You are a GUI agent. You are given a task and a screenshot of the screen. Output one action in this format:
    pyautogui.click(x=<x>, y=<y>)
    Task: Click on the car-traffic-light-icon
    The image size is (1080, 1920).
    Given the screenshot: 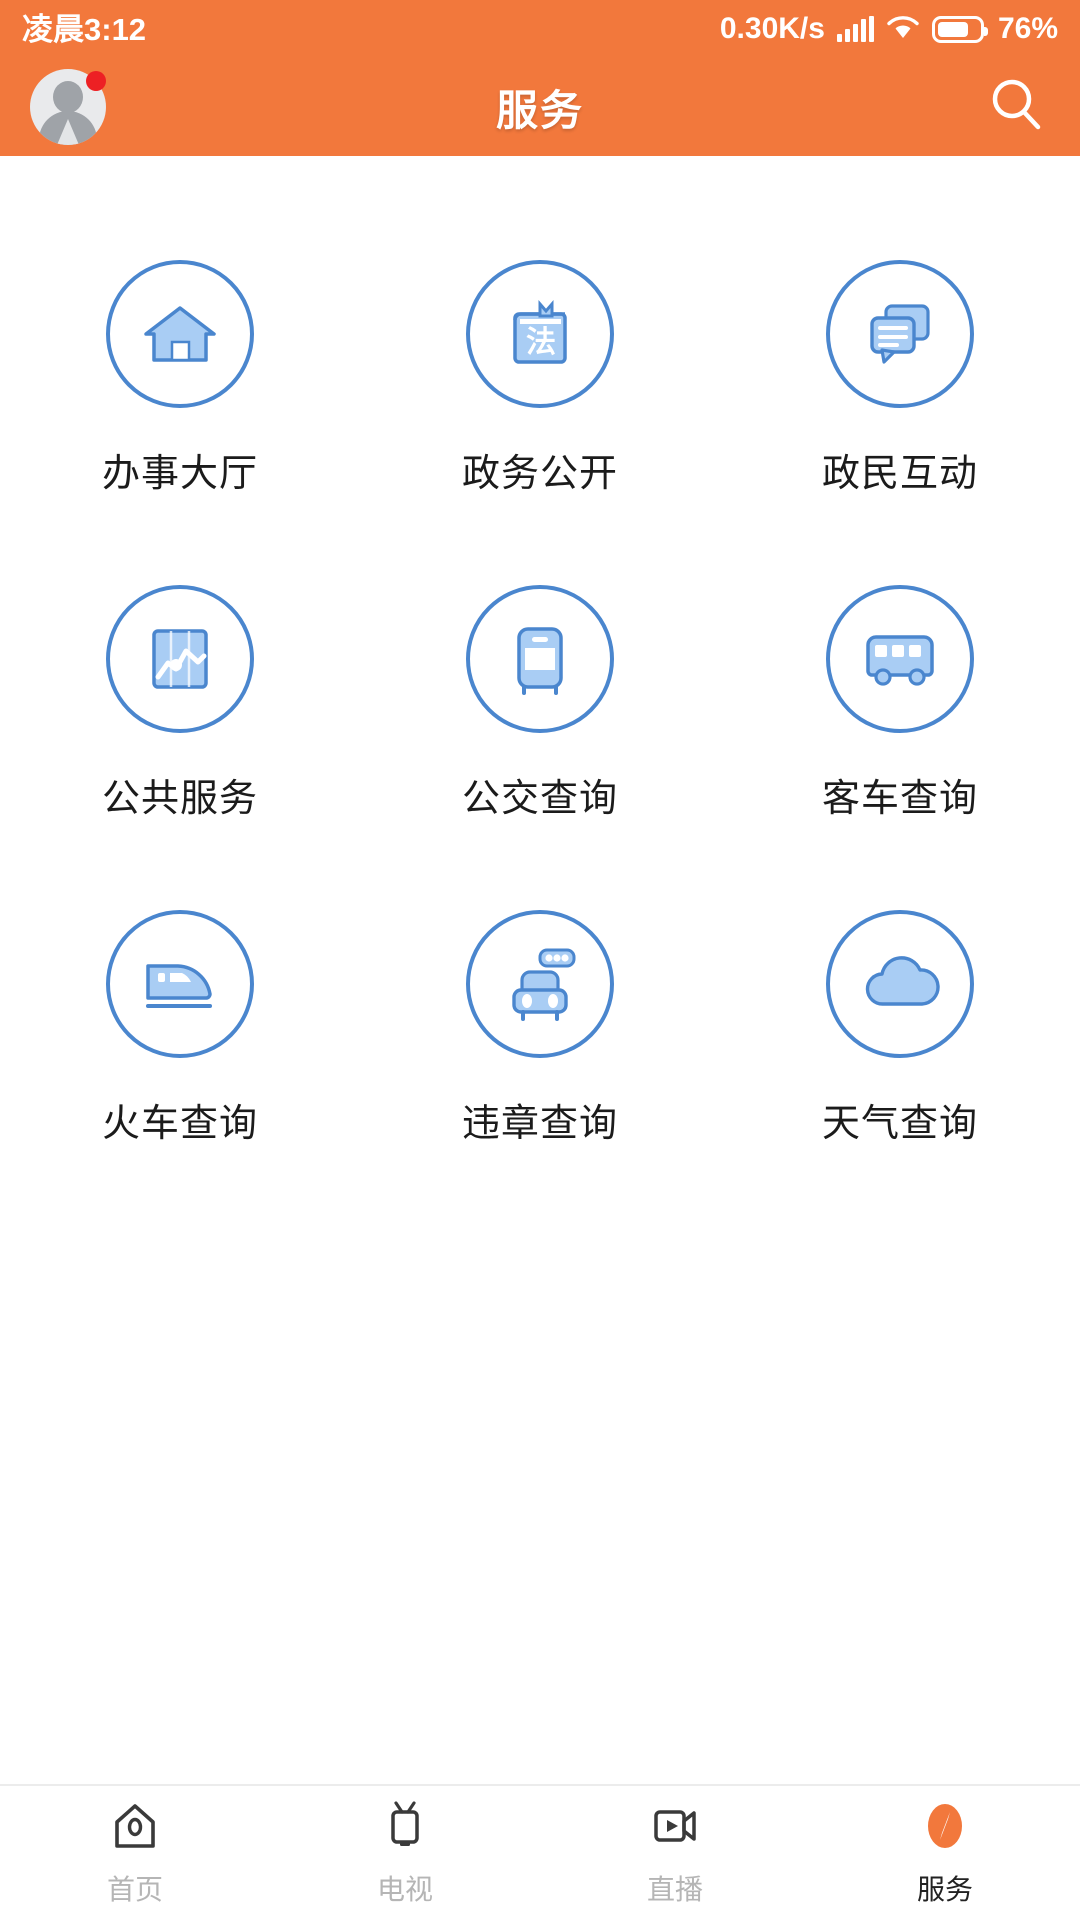 What is the action you would take?
    pyautogui.click(x=540, y=984)
    